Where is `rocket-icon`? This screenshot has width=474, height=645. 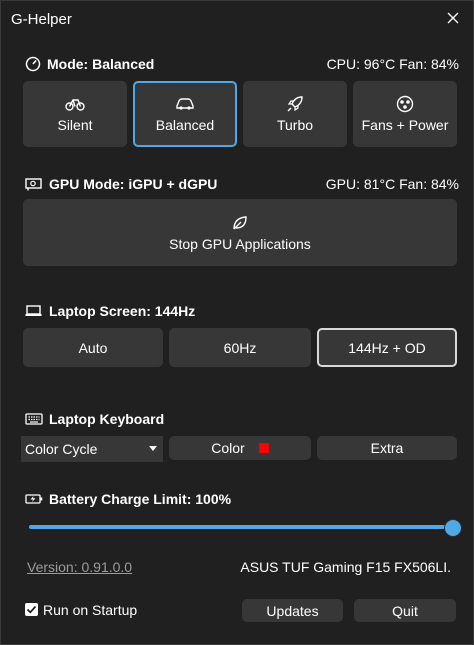 rocket-icon is located at coordinates (295, 104).